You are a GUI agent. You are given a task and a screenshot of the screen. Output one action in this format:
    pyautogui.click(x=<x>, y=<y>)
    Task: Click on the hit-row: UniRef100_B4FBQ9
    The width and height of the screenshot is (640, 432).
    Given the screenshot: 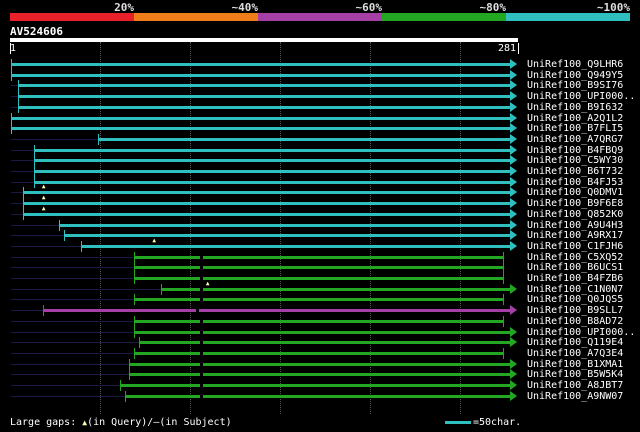 What is the action you would take?
    pyautogui.click(x=320, y=150)
    